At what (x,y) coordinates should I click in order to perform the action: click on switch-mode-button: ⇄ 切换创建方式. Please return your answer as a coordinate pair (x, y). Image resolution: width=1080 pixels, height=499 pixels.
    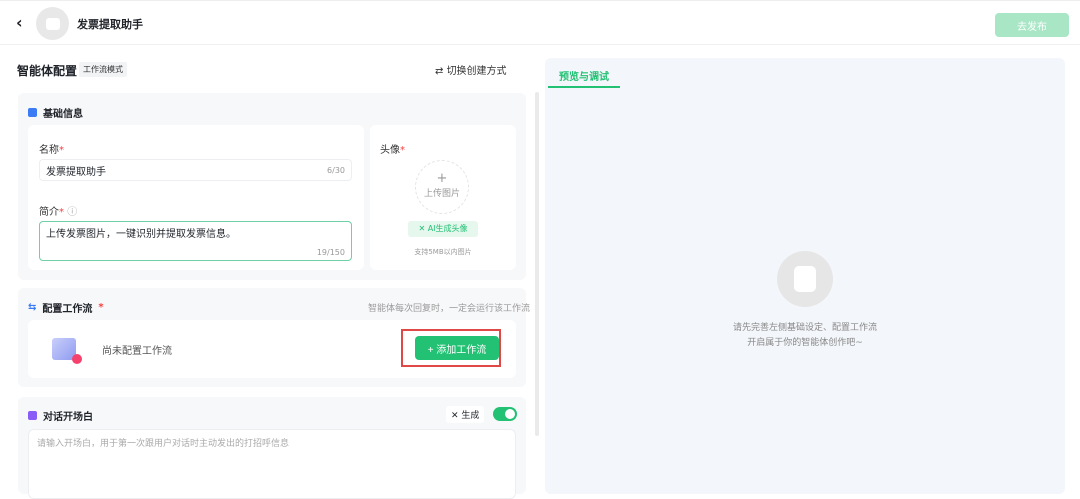
    Looking at the image, I should click on (471, 69).